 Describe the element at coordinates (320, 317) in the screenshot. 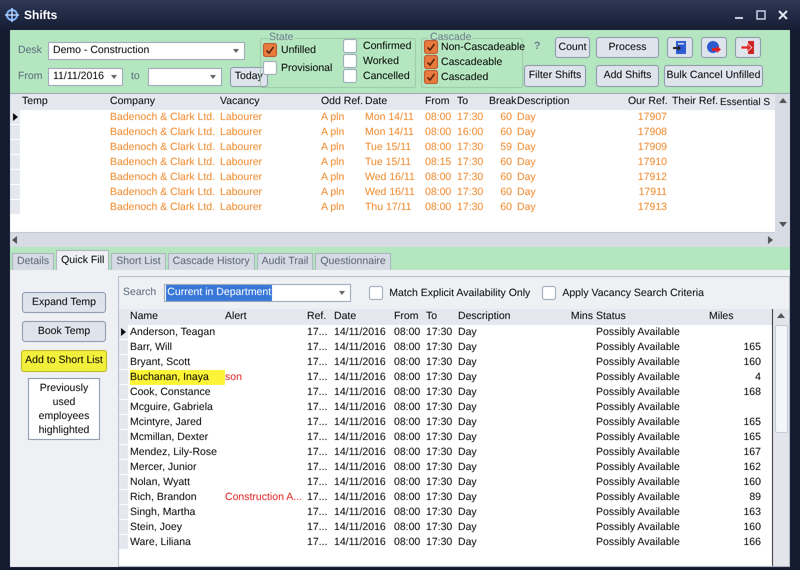

I see `column-header: Ref.` at that location.